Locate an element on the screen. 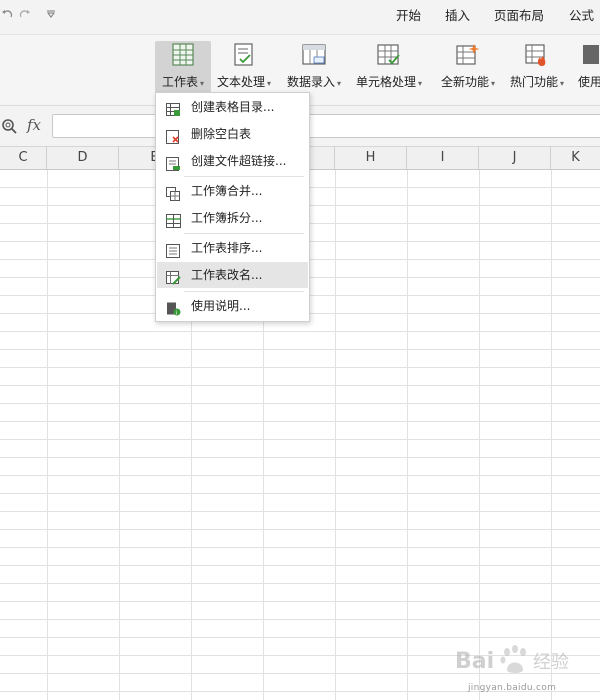  data-entry-button: 数据录入 ▾ is located at coordinates (314, 69).